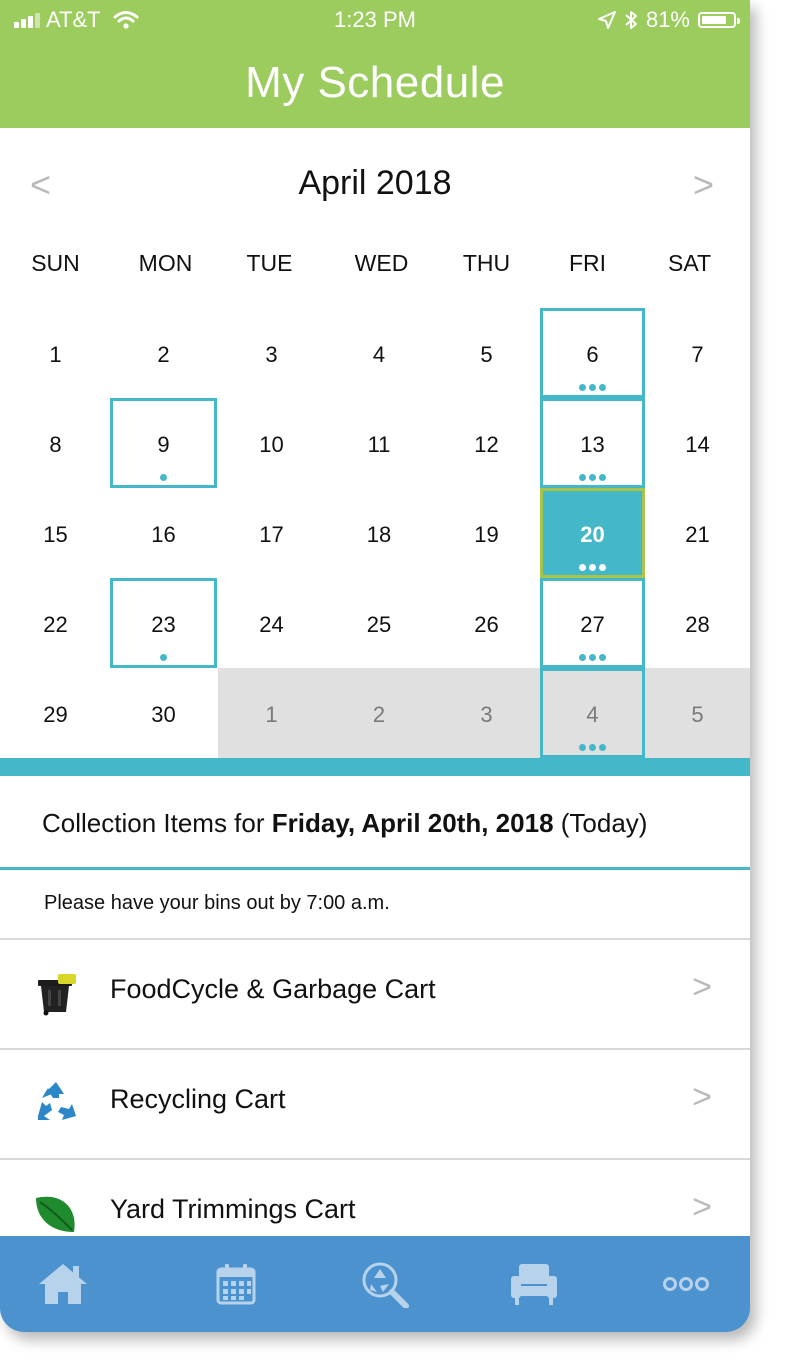  I want to click on weekday-label: SUN, so click(55, 263).